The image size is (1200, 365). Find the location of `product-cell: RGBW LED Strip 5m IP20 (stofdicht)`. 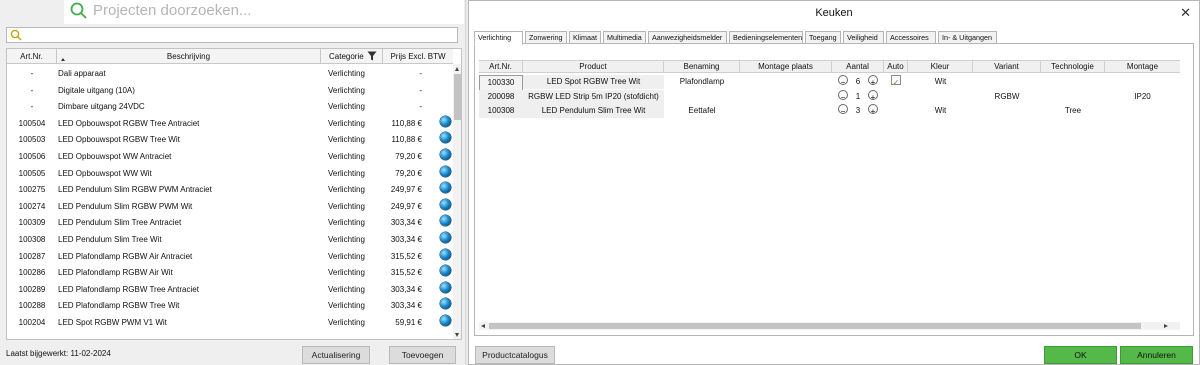

product-cell: RGBW LED Strip 5m IP20 (stofdicht) is located at coordinates (593, 96).